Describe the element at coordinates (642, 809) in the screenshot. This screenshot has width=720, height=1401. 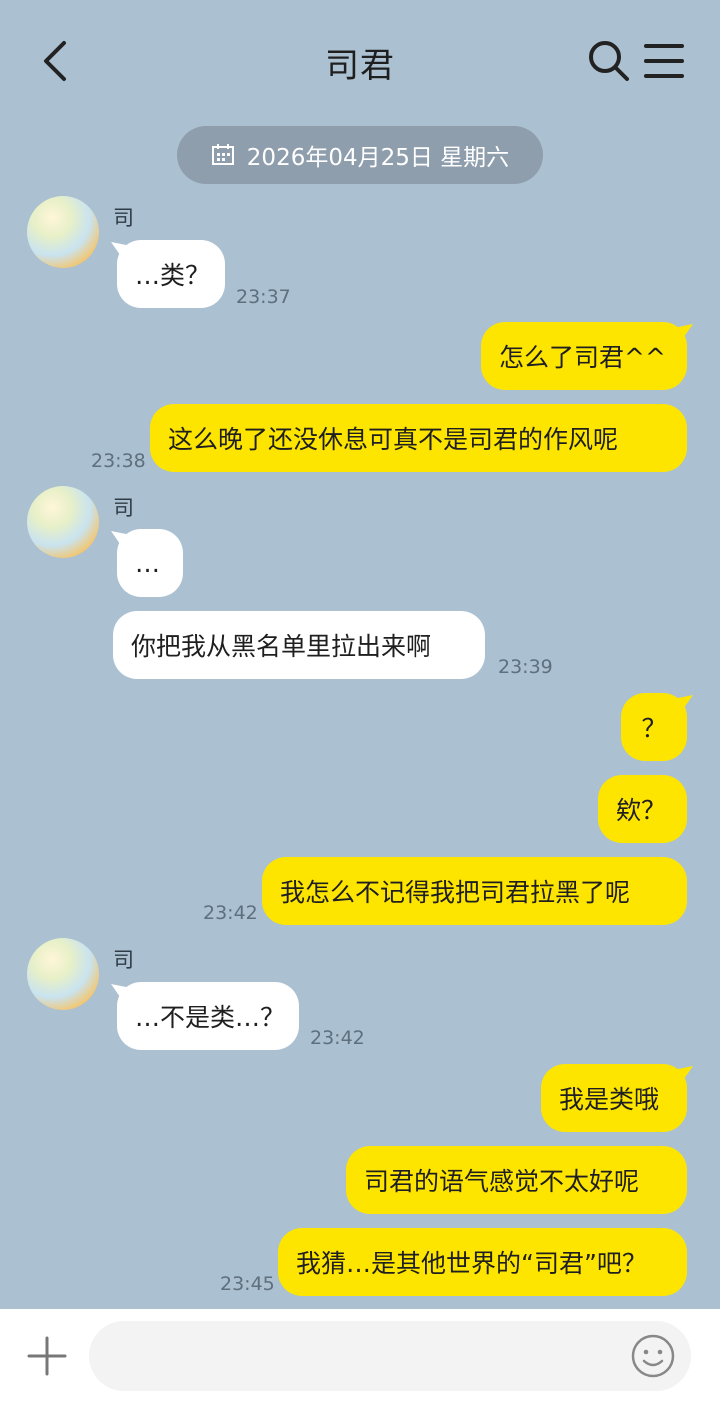
I see `outgoing-message: 欸？` at that location.